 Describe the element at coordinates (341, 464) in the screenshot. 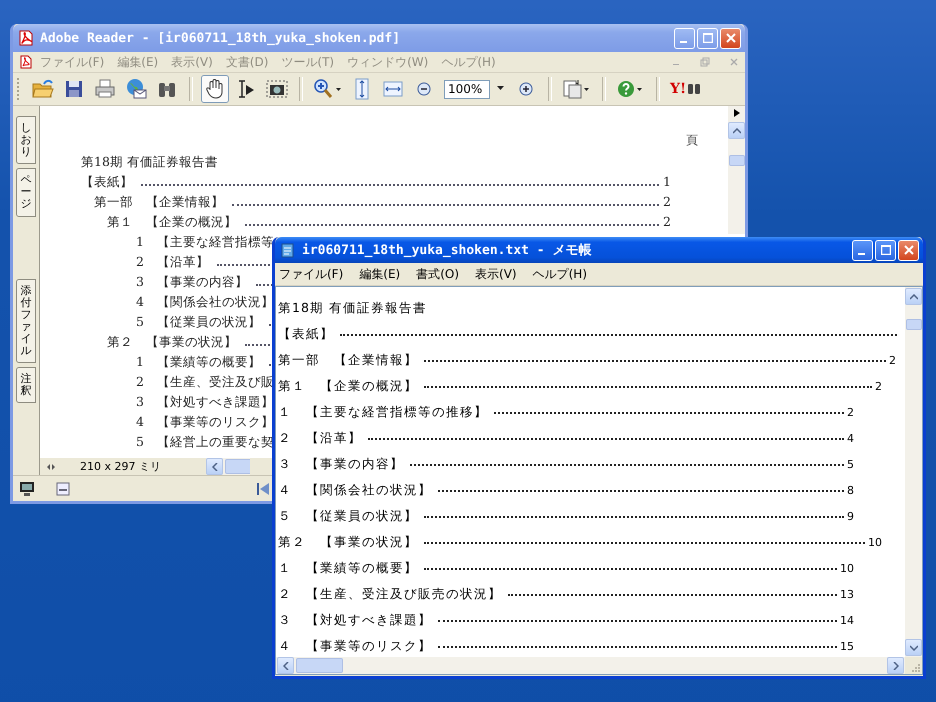

I see `toc-entry: ３ 【事業の内容】` at that location.